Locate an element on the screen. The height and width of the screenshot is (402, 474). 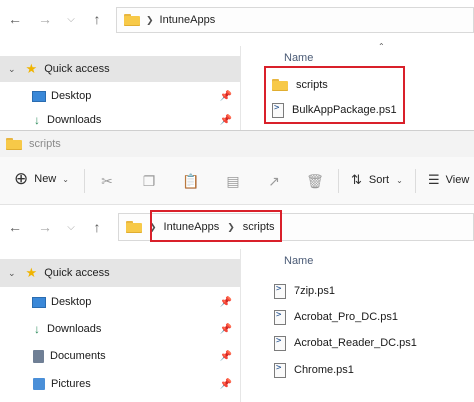
file-row-chrome: Chrome.ps1 is located at coordinates (314, 370).